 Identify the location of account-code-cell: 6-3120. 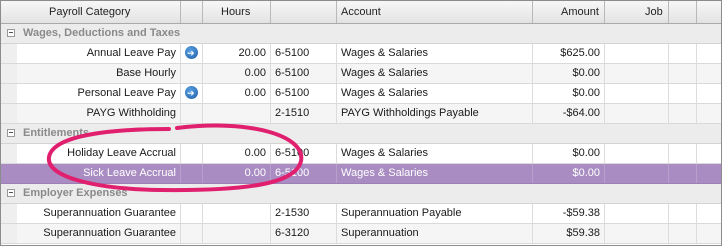
(304, 233).